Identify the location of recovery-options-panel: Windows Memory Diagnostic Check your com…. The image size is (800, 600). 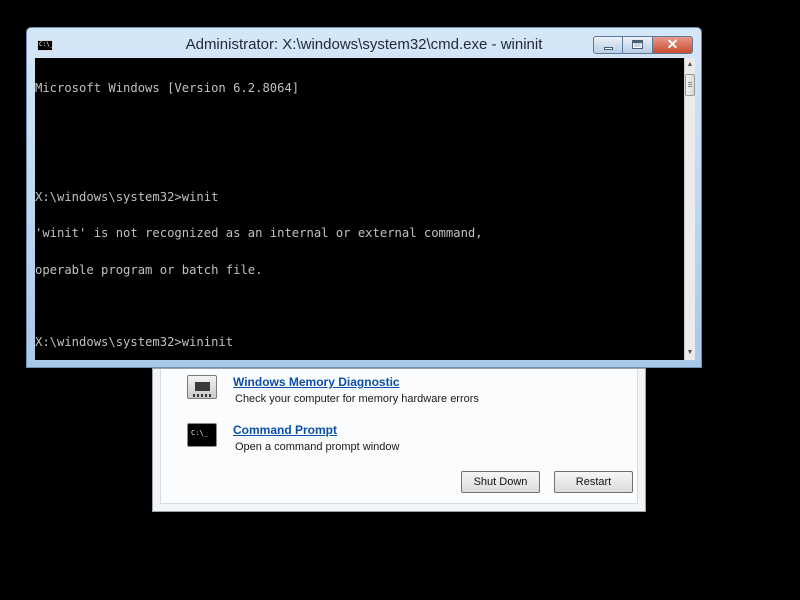
(399, 440).